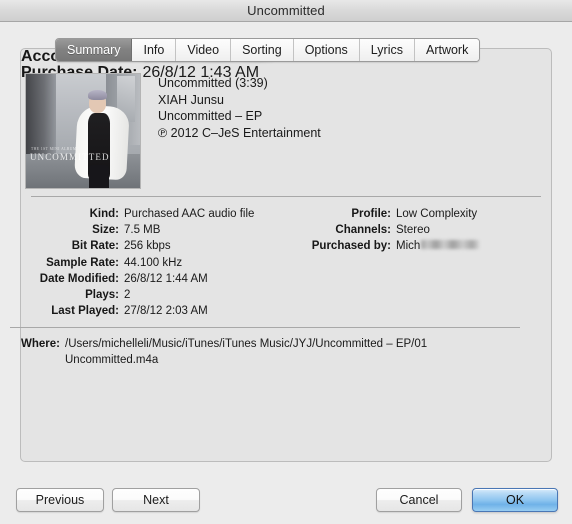  I want to click on detail-value-size: 7.5 MB, so click(142, 230).